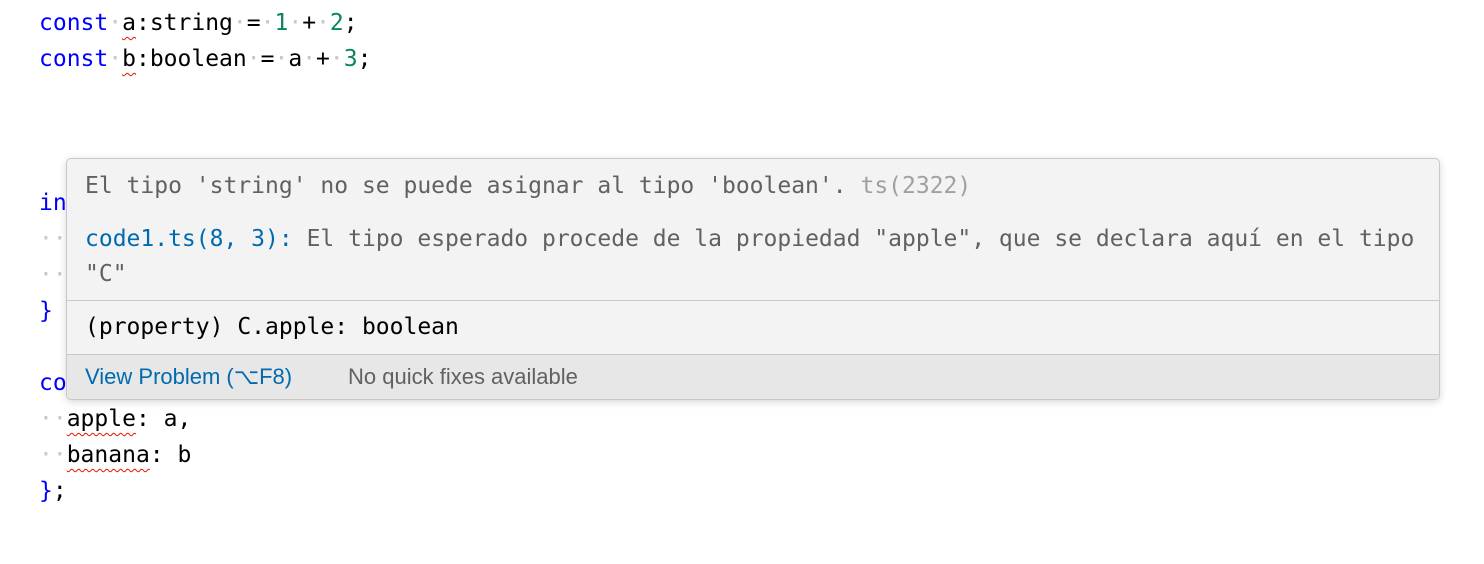  What do you see at coordinates (184, 23) in the screenshot?
I see `type-annotation: :string` at bounding box center [184, 23].